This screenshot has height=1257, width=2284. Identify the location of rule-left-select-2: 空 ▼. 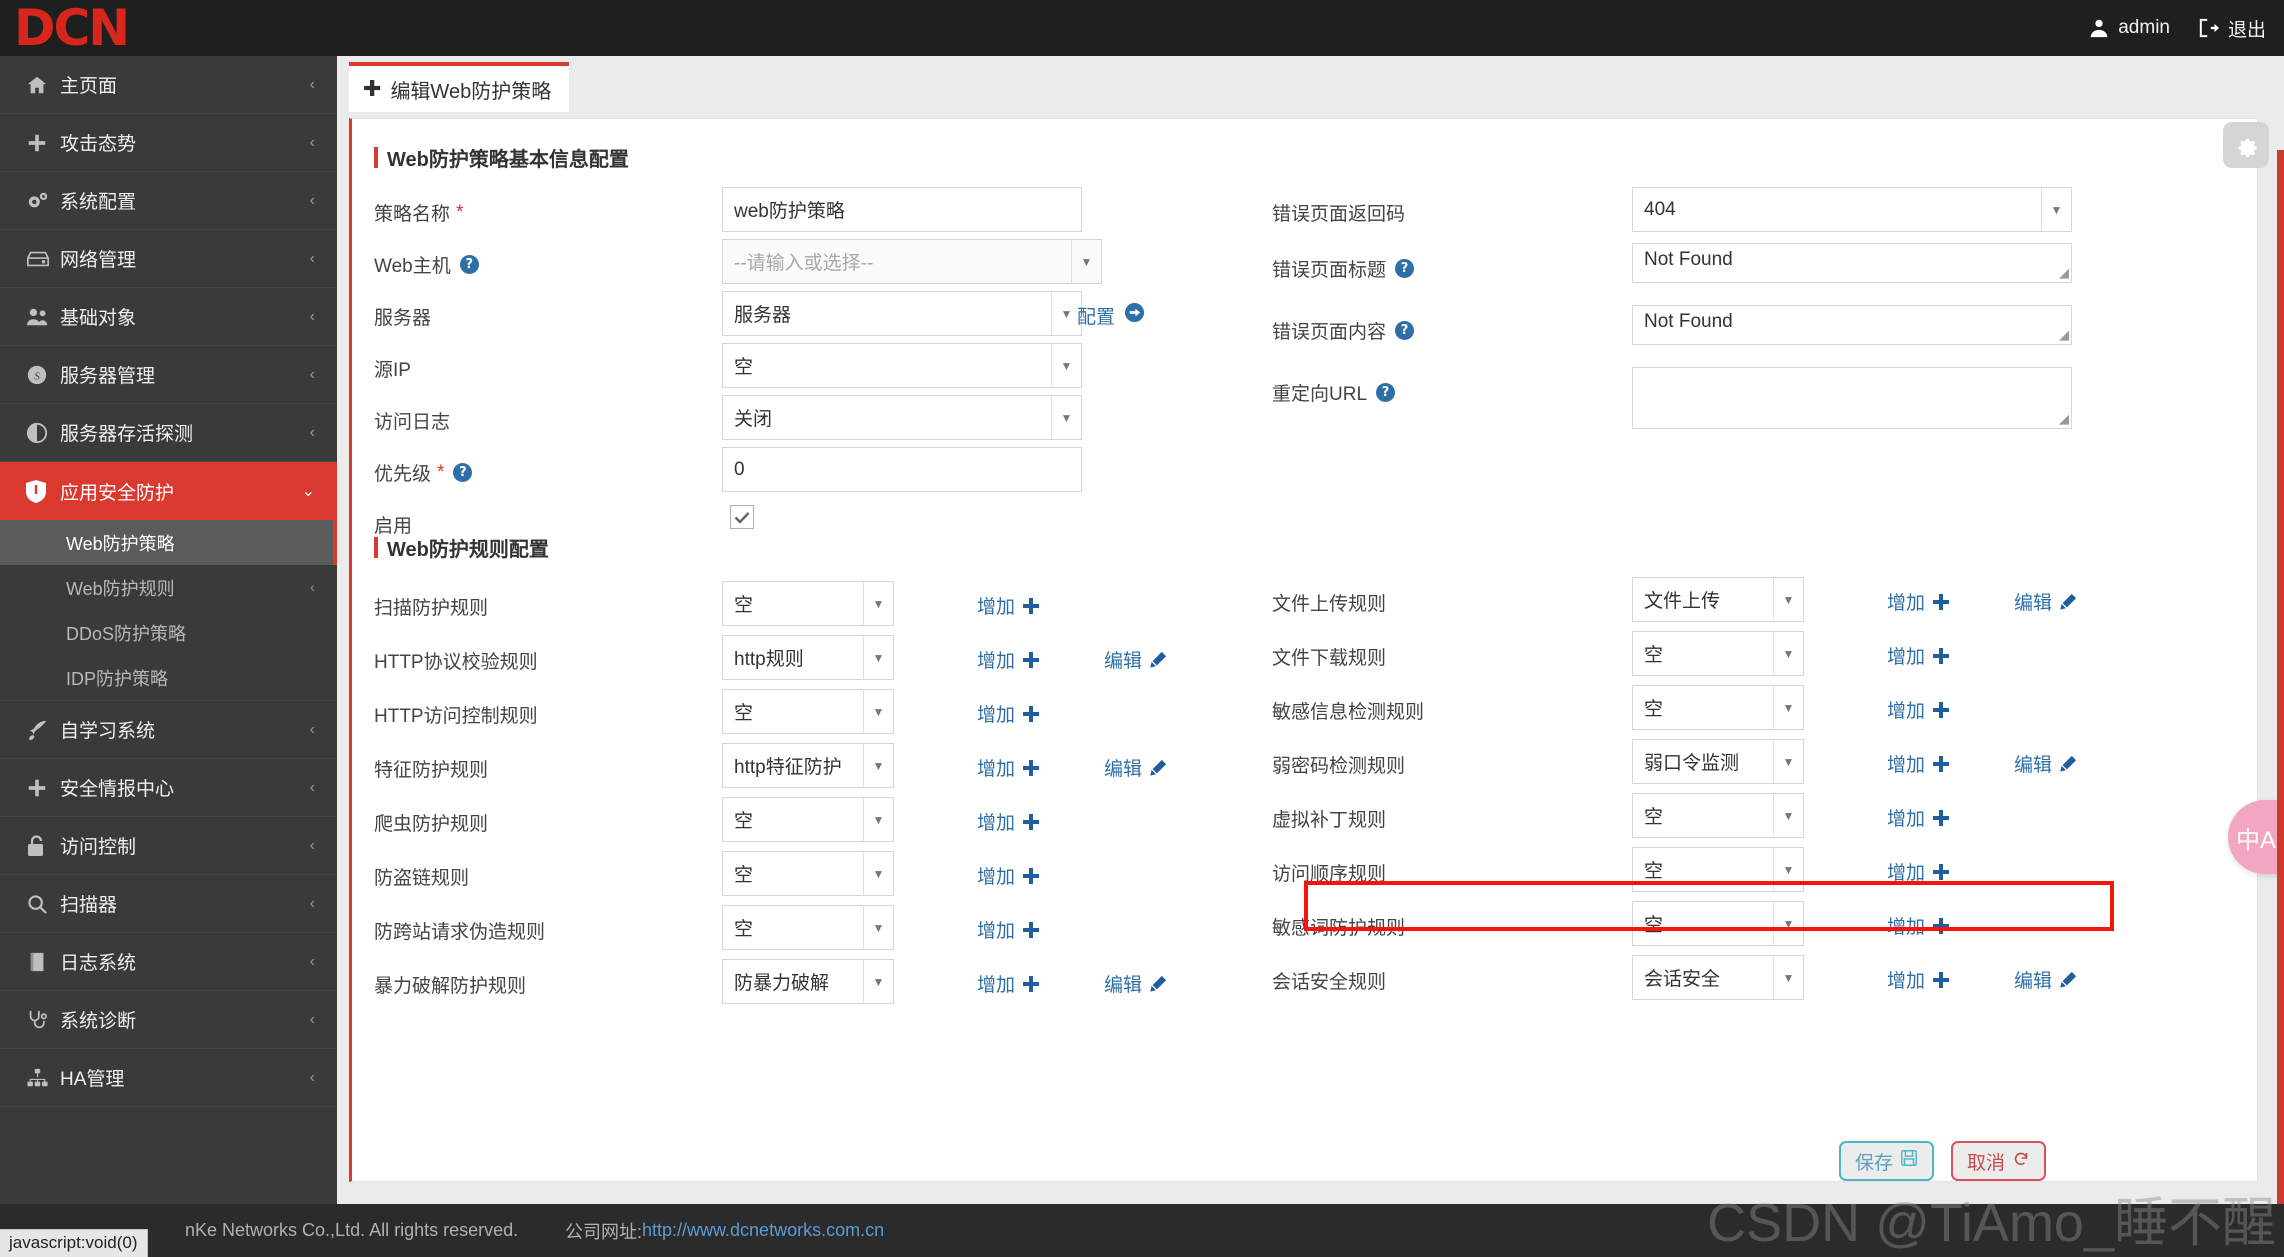
(808, 711).